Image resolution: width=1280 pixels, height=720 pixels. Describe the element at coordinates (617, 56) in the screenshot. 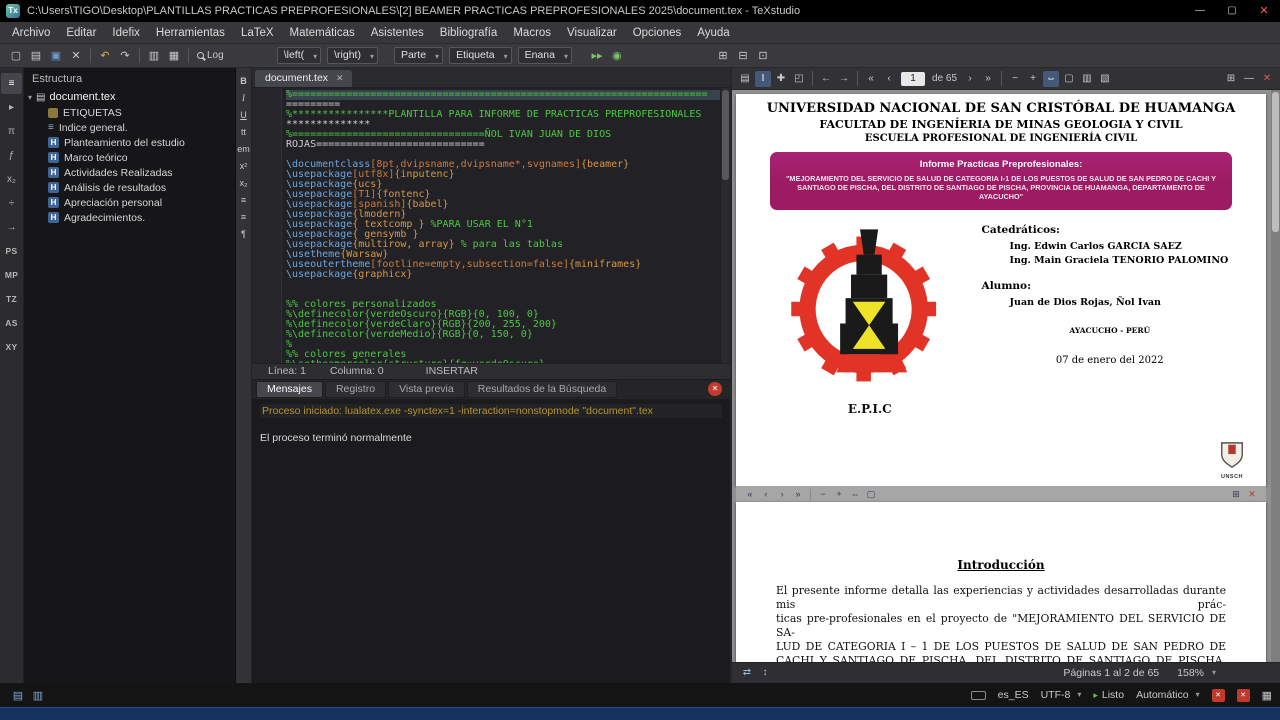

I see `view-pdf-icon: ◉` at that location.